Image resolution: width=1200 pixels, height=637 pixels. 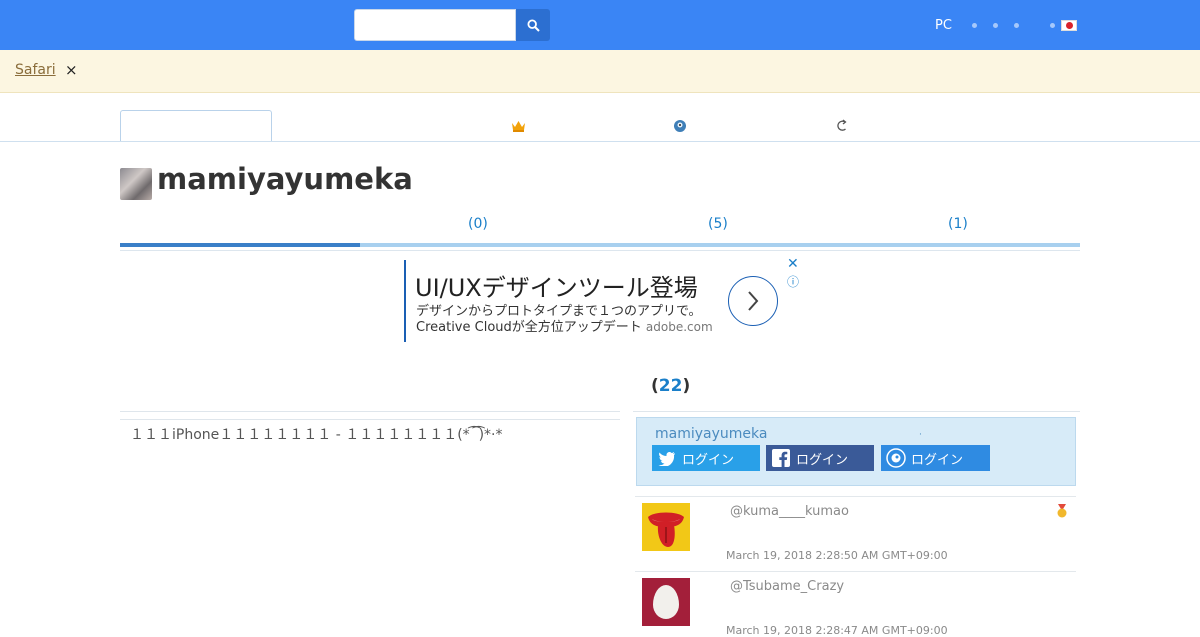 What do you see at coordinates (478, 224) in the screenshot?
I see `subtab-1: (0)` at bounding box center [478, 224].